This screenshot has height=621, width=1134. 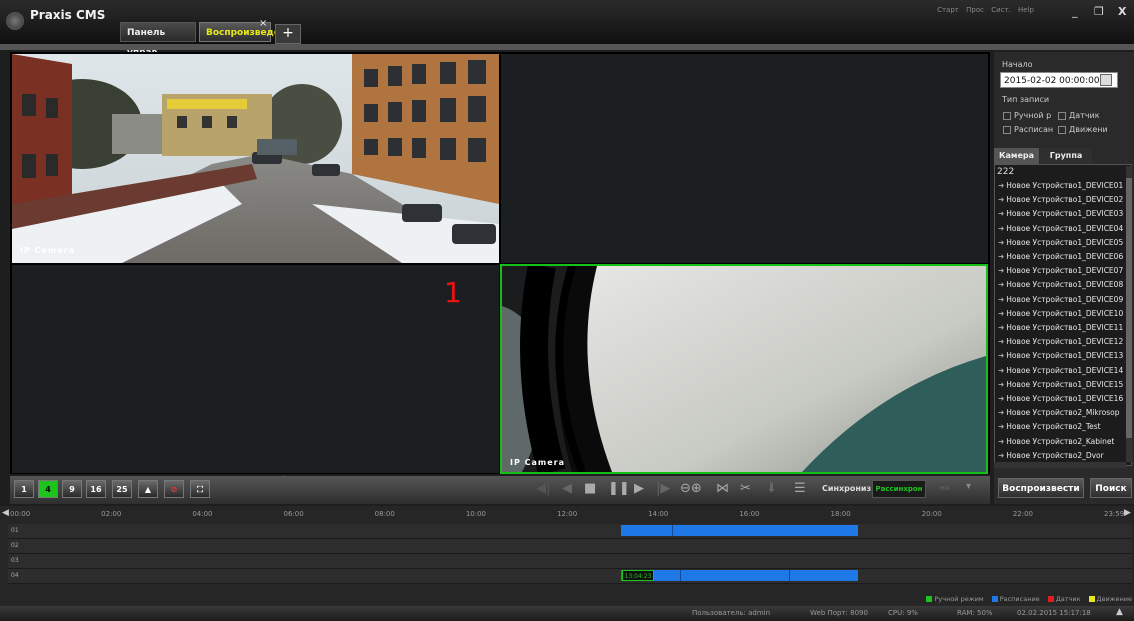 What do you see at coordinates (5, 513) in the screenshot?
I see `timeline-left-arrow-icon: ◀` at bounding box center [5, 513].